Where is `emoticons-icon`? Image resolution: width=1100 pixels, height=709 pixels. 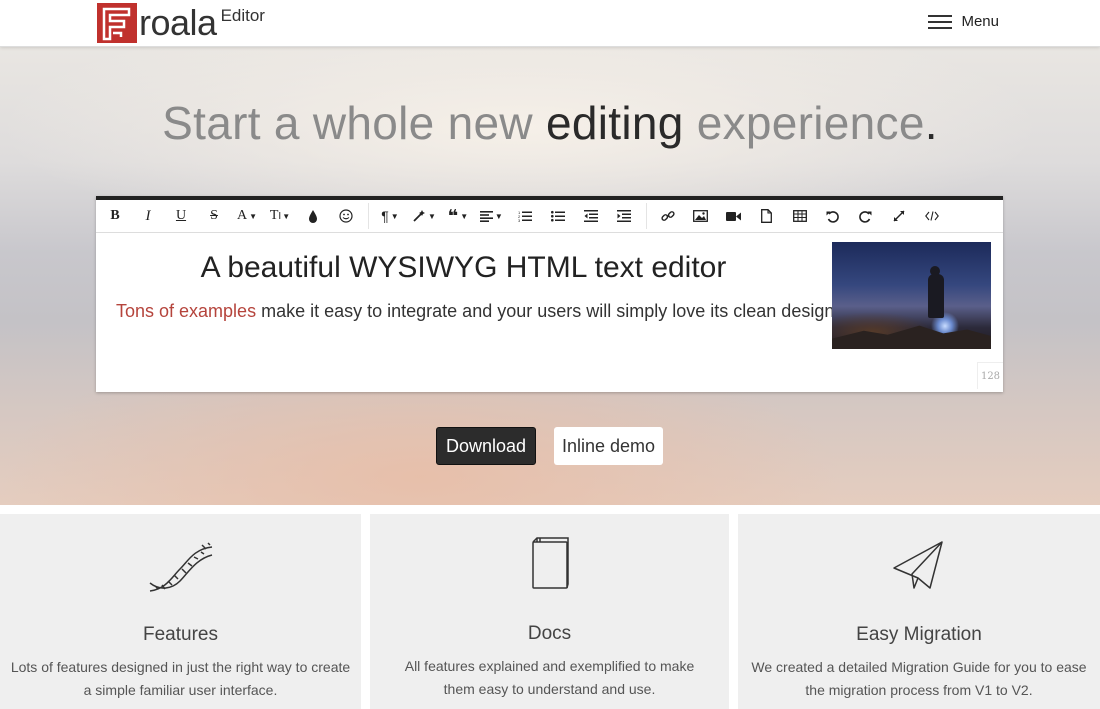 emoticons-icon is located at coordinates (346, 216).